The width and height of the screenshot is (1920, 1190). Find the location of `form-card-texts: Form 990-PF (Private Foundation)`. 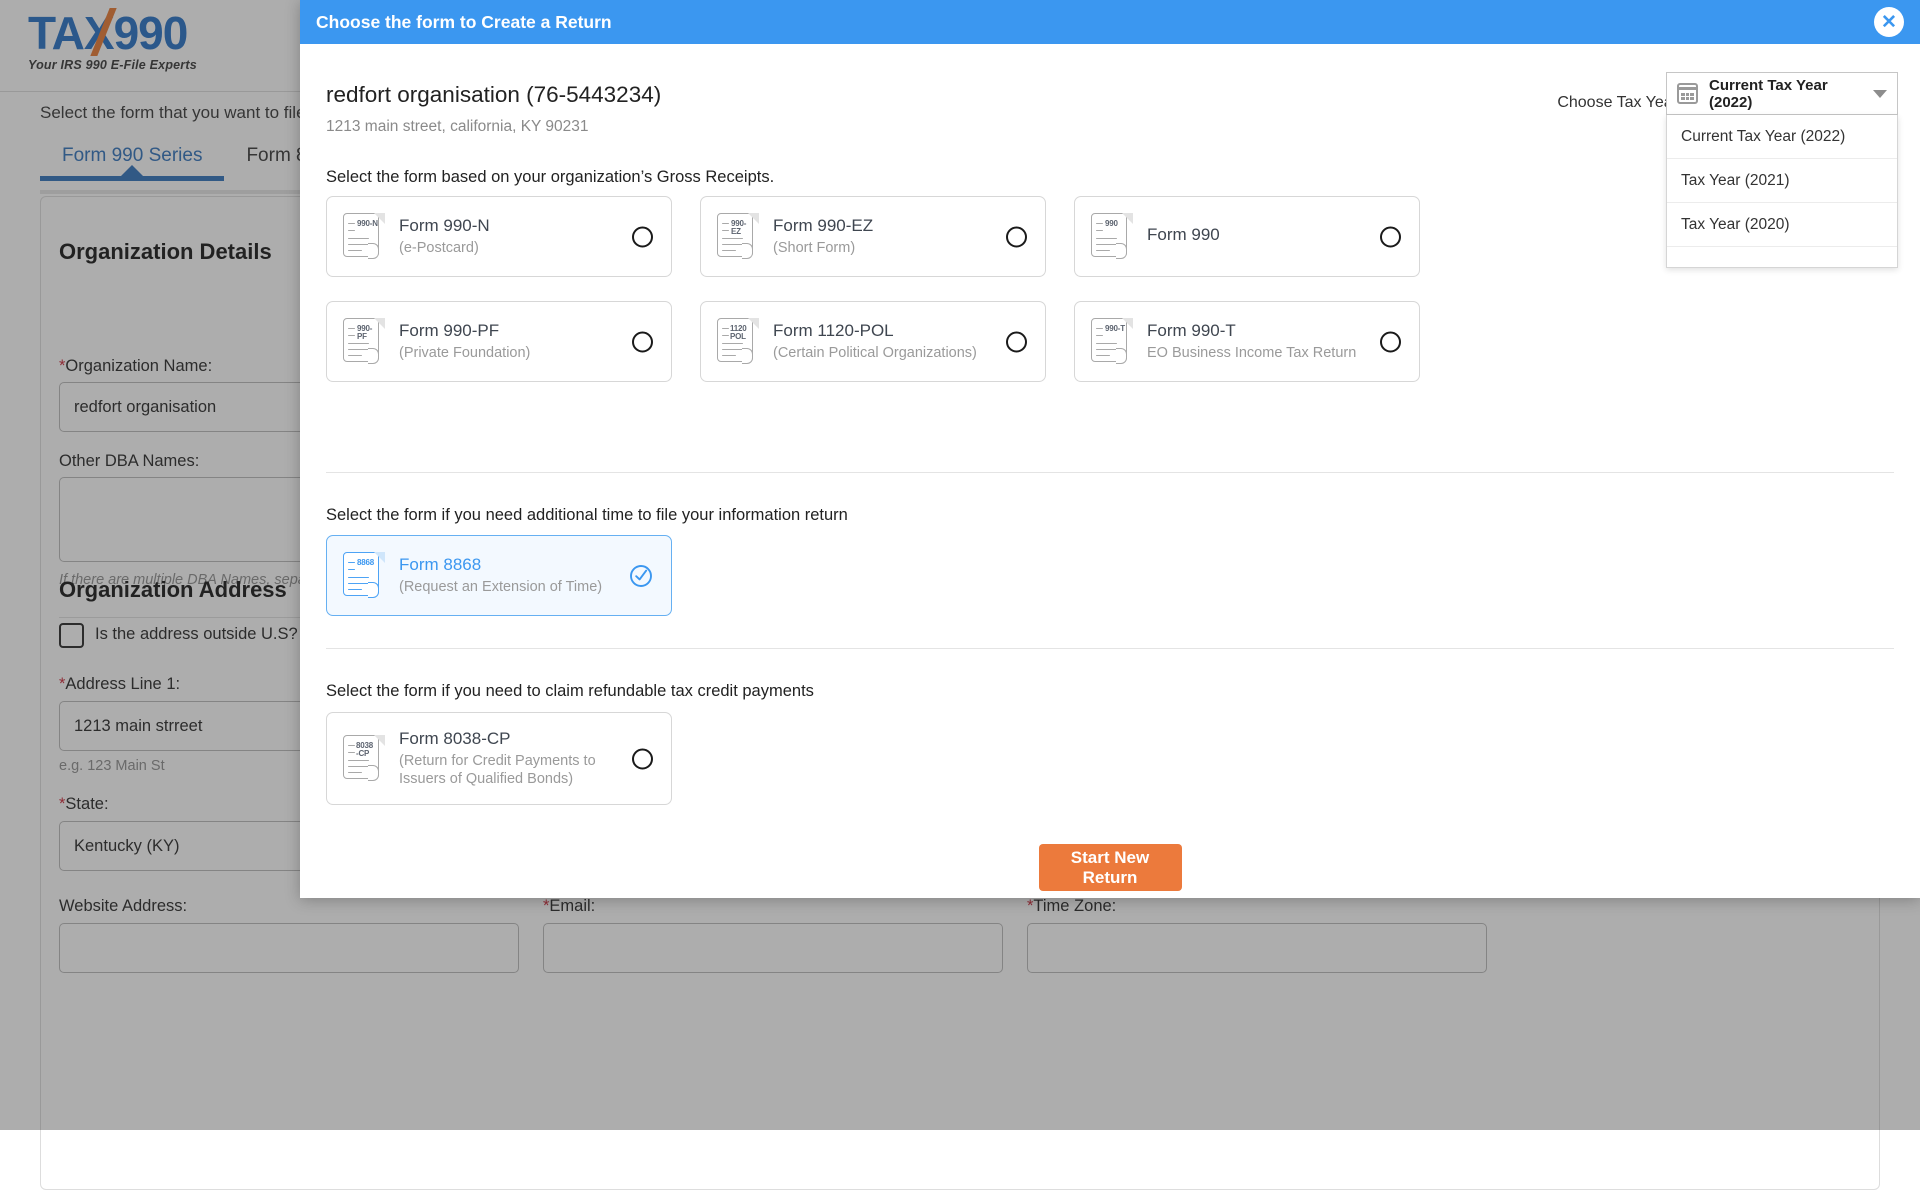

form-card-texts: Form 990-PF (Private Foundation) is located at coordinates (464, 341).